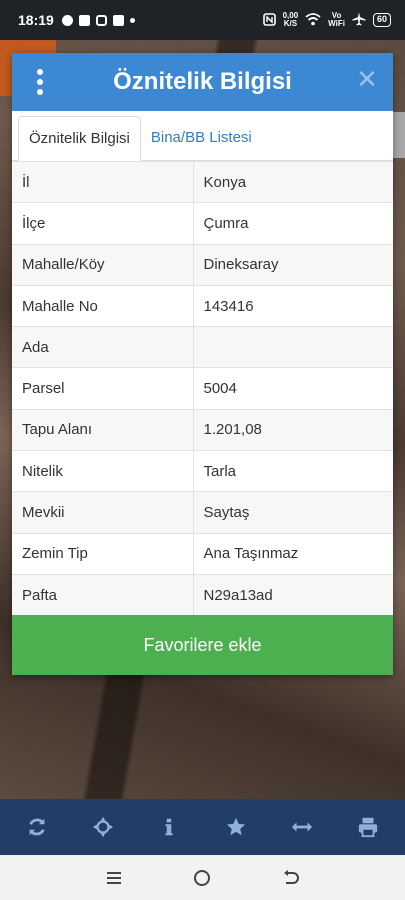 The width and height of the screenshot is (405, 900). What do you see at coordinates (37, 827) in the screenshot?
I see `refresh-icon` at bounding box center [37, 827].